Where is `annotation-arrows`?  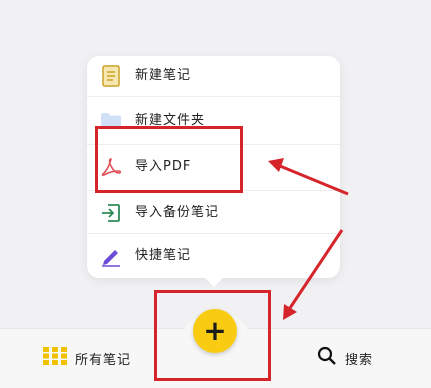 annotation-arrows is located at coordinates (308, 239).